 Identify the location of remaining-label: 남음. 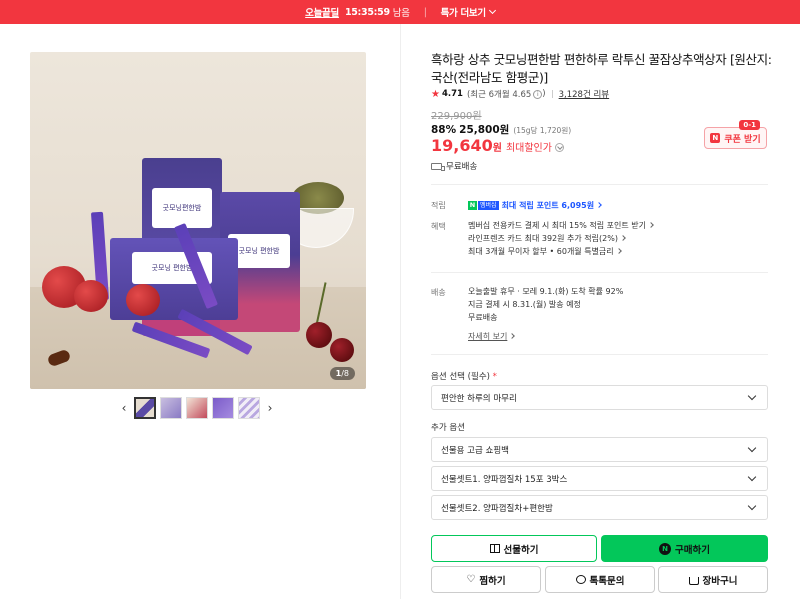
(401, 13).